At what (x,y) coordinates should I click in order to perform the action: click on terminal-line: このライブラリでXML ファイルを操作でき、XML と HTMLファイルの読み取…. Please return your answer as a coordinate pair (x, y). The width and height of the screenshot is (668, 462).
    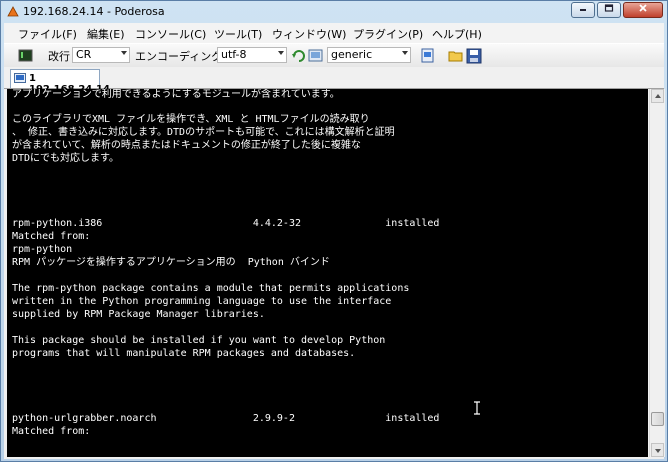
    Looking at the image, I should click on (191, 119).